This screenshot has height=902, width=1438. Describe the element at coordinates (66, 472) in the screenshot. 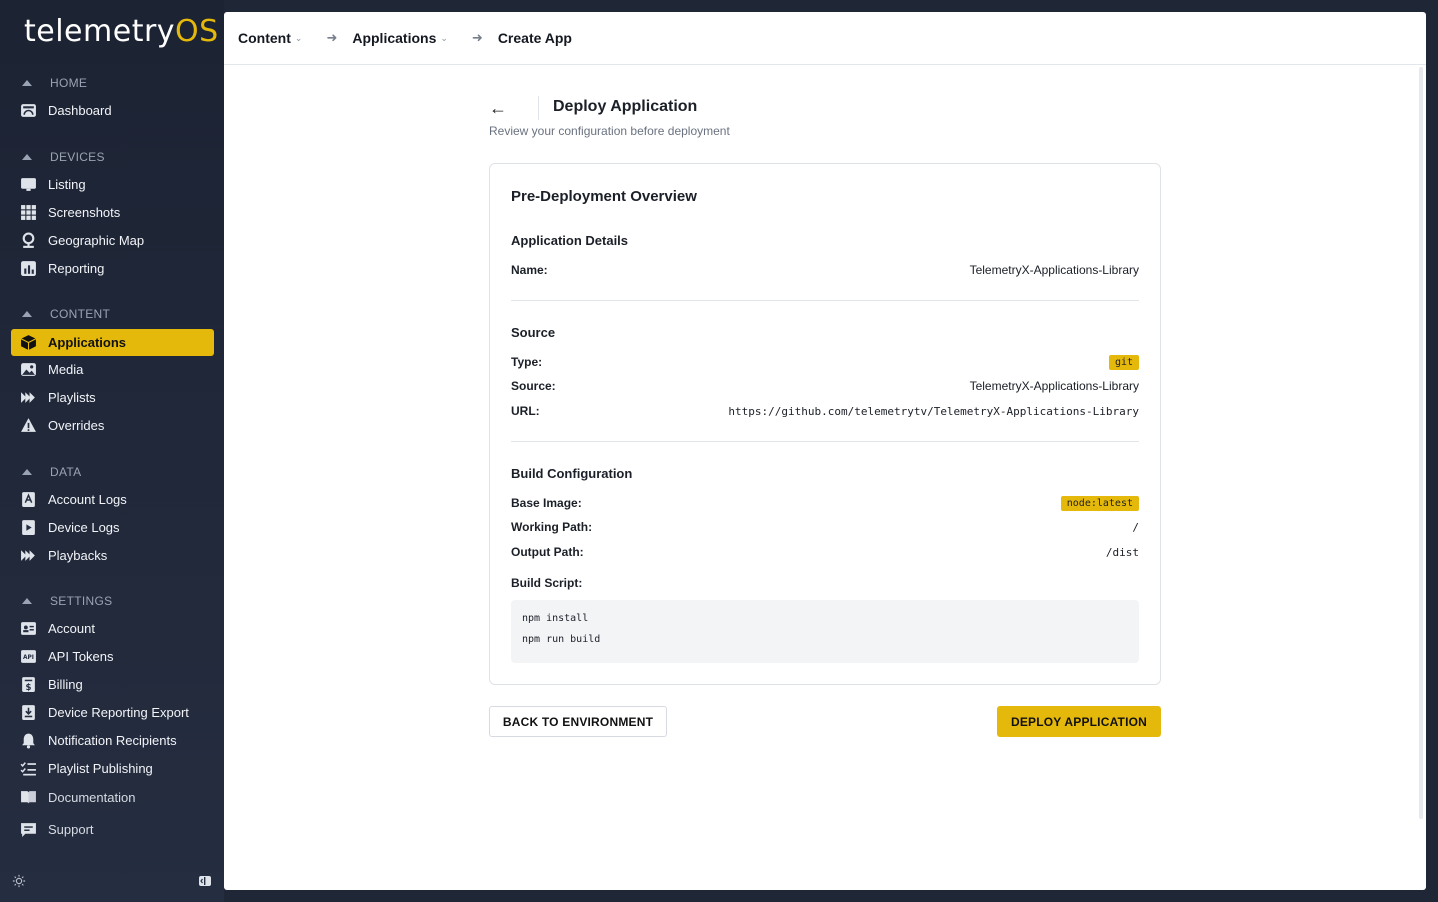

I see `section-label: DATA` at that location.